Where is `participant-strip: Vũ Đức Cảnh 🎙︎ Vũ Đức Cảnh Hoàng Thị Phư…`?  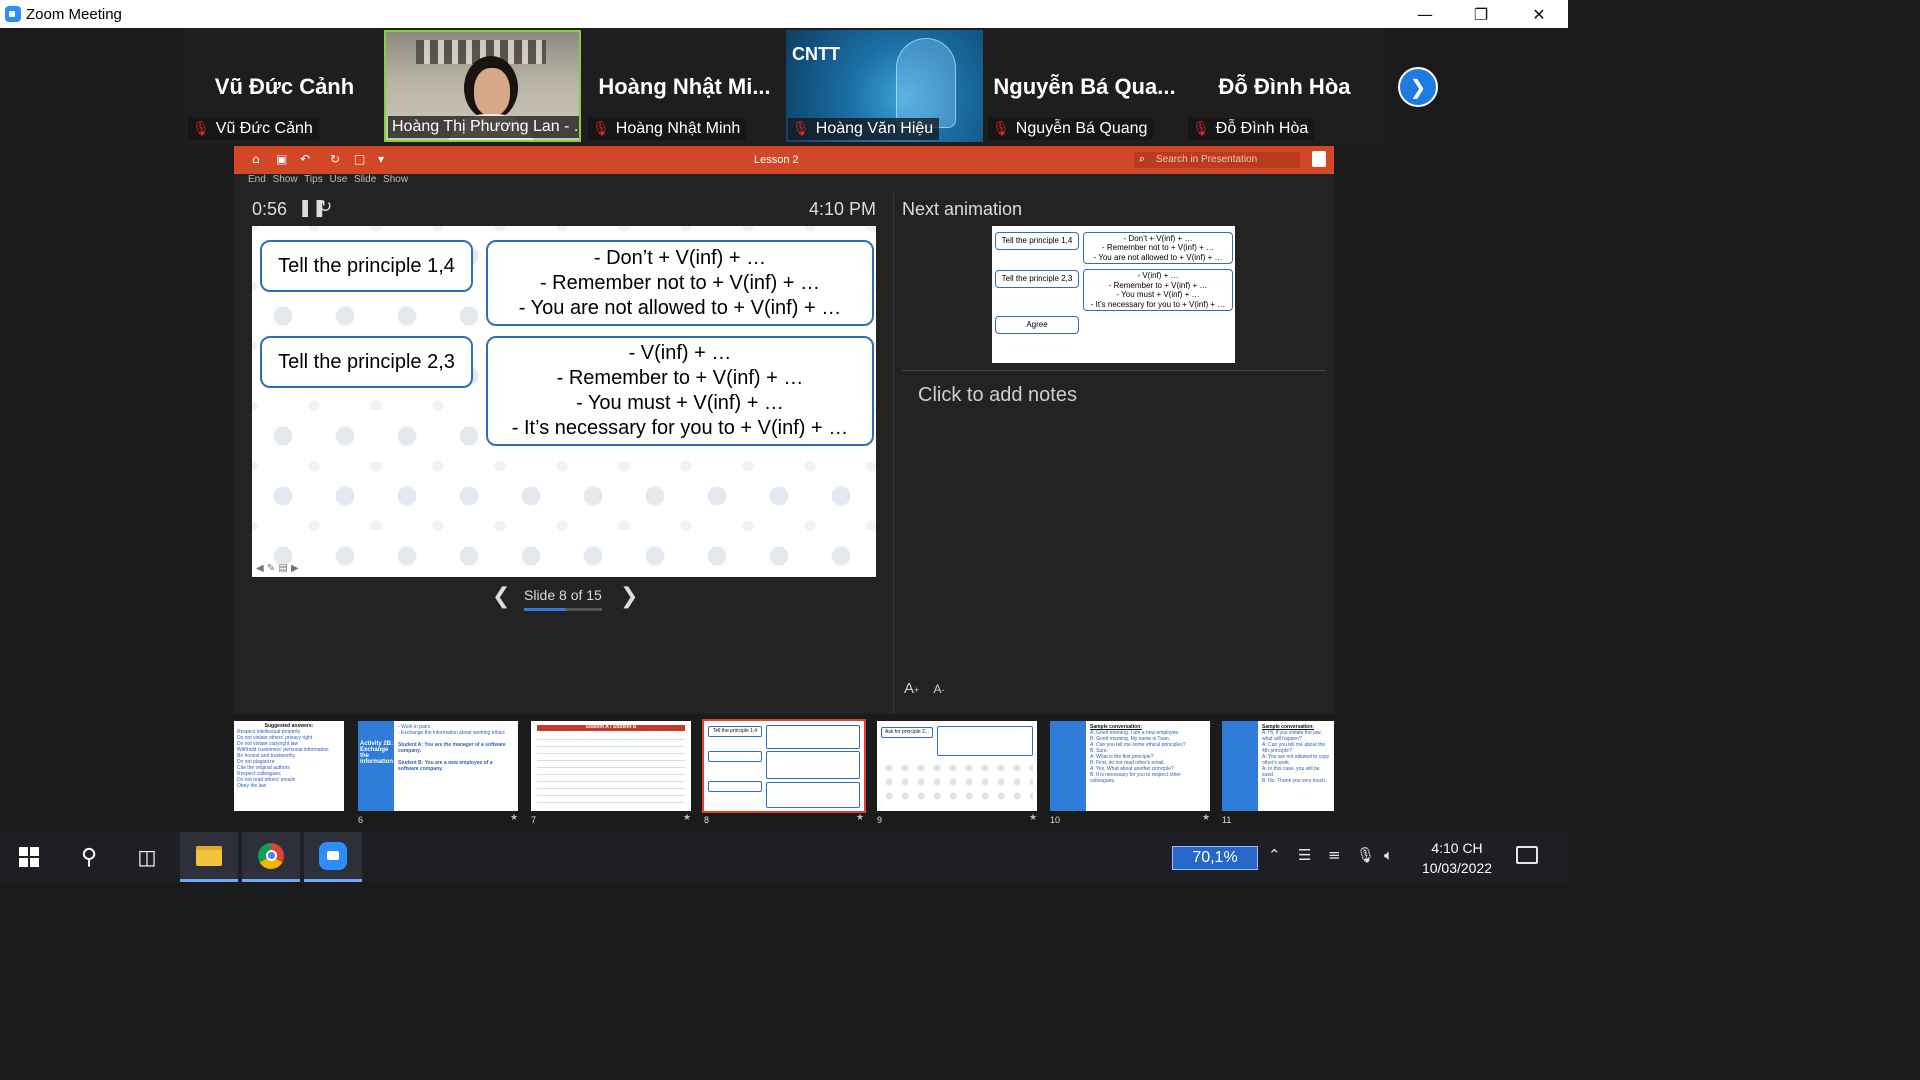
participant-strip: Vũ Đức Cảnh 🎙︎ Vũ Đức Cảnh Hoàng Thị Phư… is located at coordinates (784, 86).